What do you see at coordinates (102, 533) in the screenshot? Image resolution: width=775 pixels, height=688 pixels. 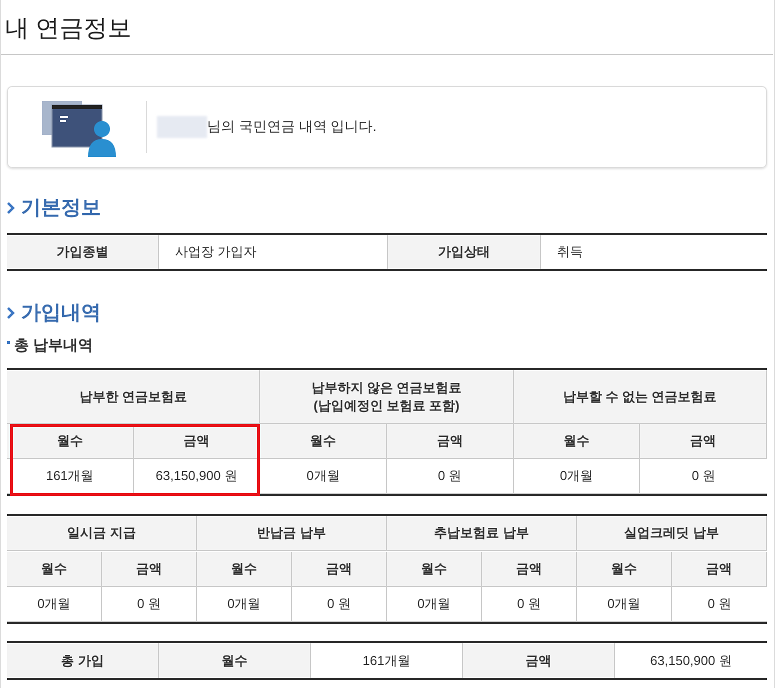 I see `table-header-cell: 일시금 지급` at bounding box center [102, 533].